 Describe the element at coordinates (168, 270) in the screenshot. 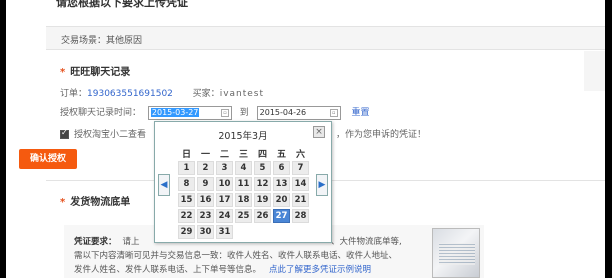

I see `proof-line-3-text: 发件人姓名、发件人联系电话、上下单号等信息。` at that location.